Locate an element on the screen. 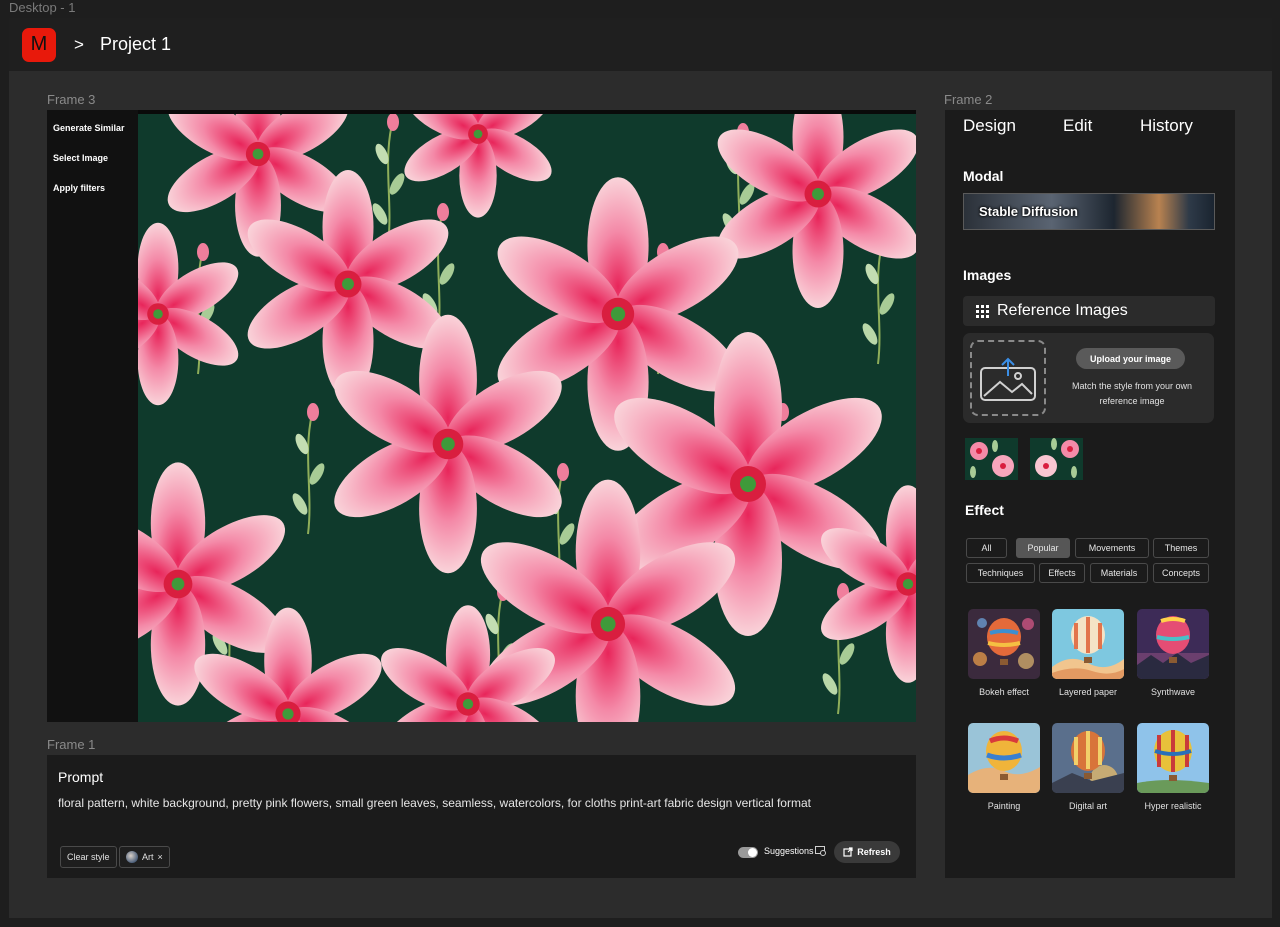 This screenshot has height=927, width=1280. refresh-label: Refresh is located at coordinates (874, 852).